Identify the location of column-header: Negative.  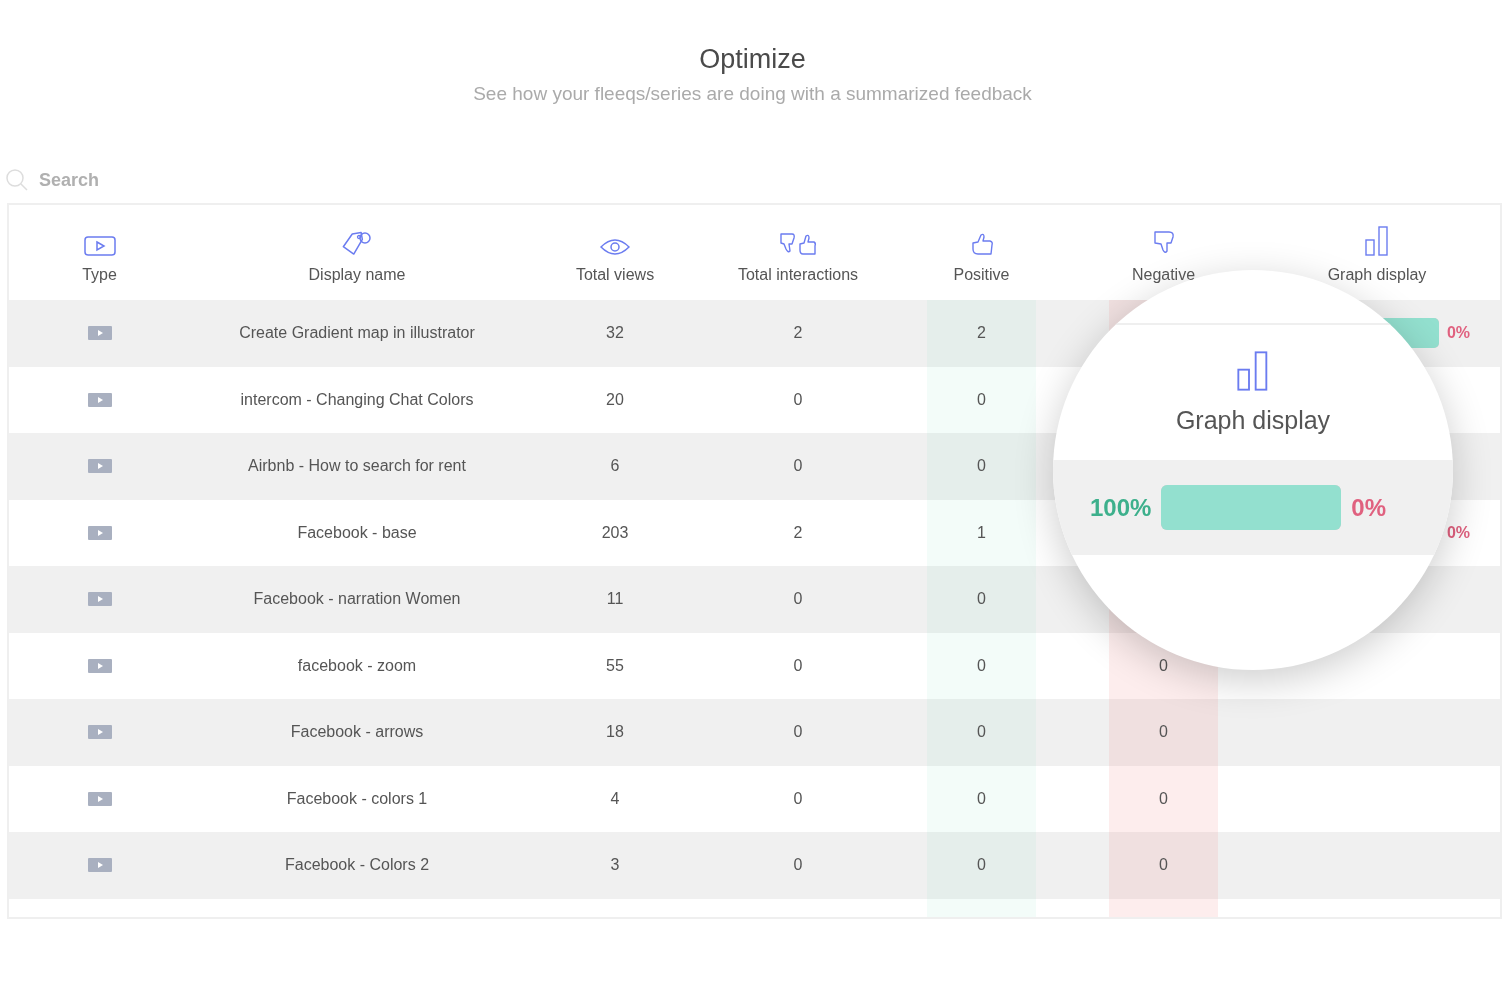
(1163, 275).